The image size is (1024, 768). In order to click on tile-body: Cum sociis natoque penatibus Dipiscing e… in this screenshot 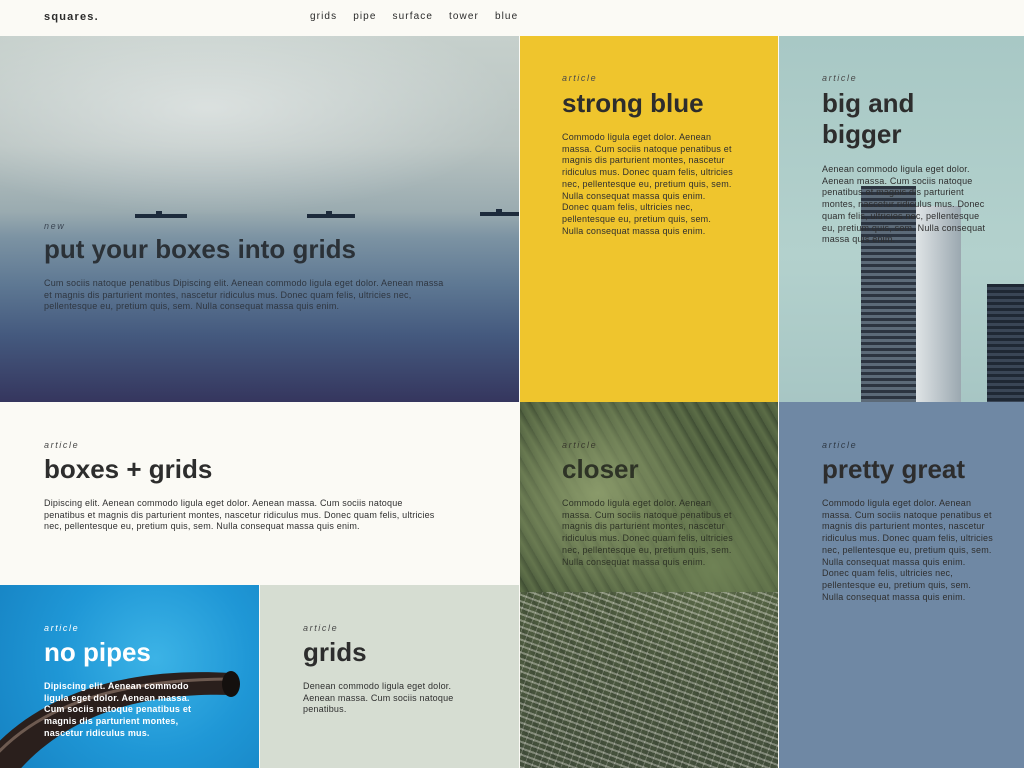, I will do `click(244, 295)`.